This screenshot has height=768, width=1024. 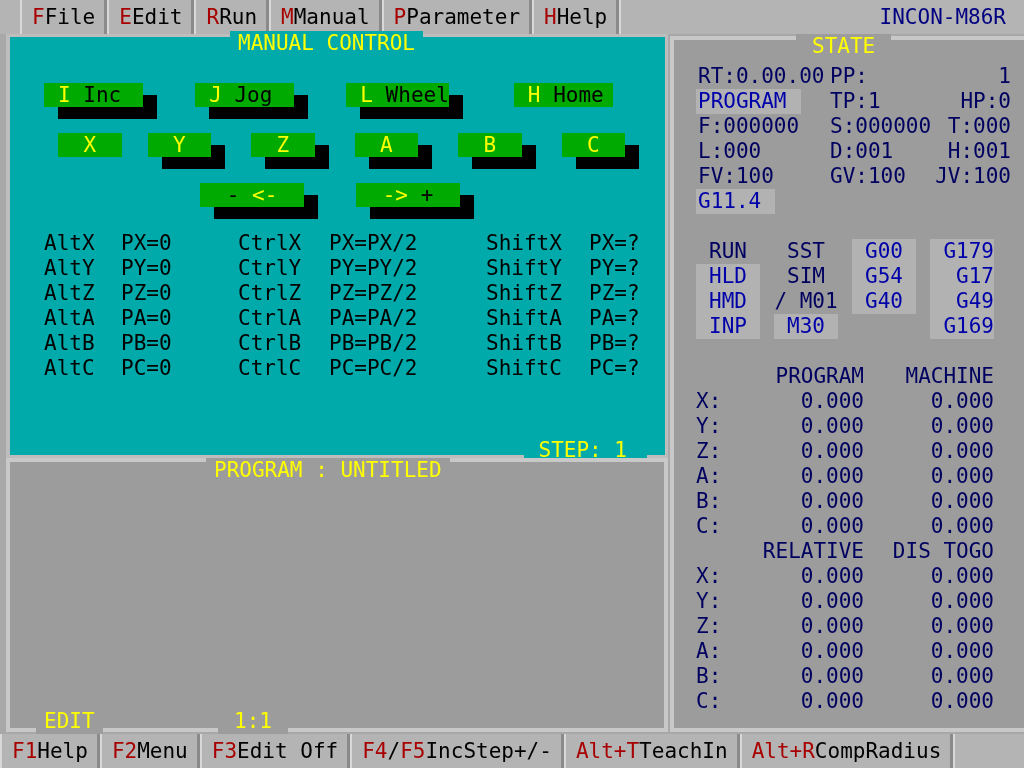 I want to click on function-key: F4/F5IncStep+/-, so click(x=457, y=751).